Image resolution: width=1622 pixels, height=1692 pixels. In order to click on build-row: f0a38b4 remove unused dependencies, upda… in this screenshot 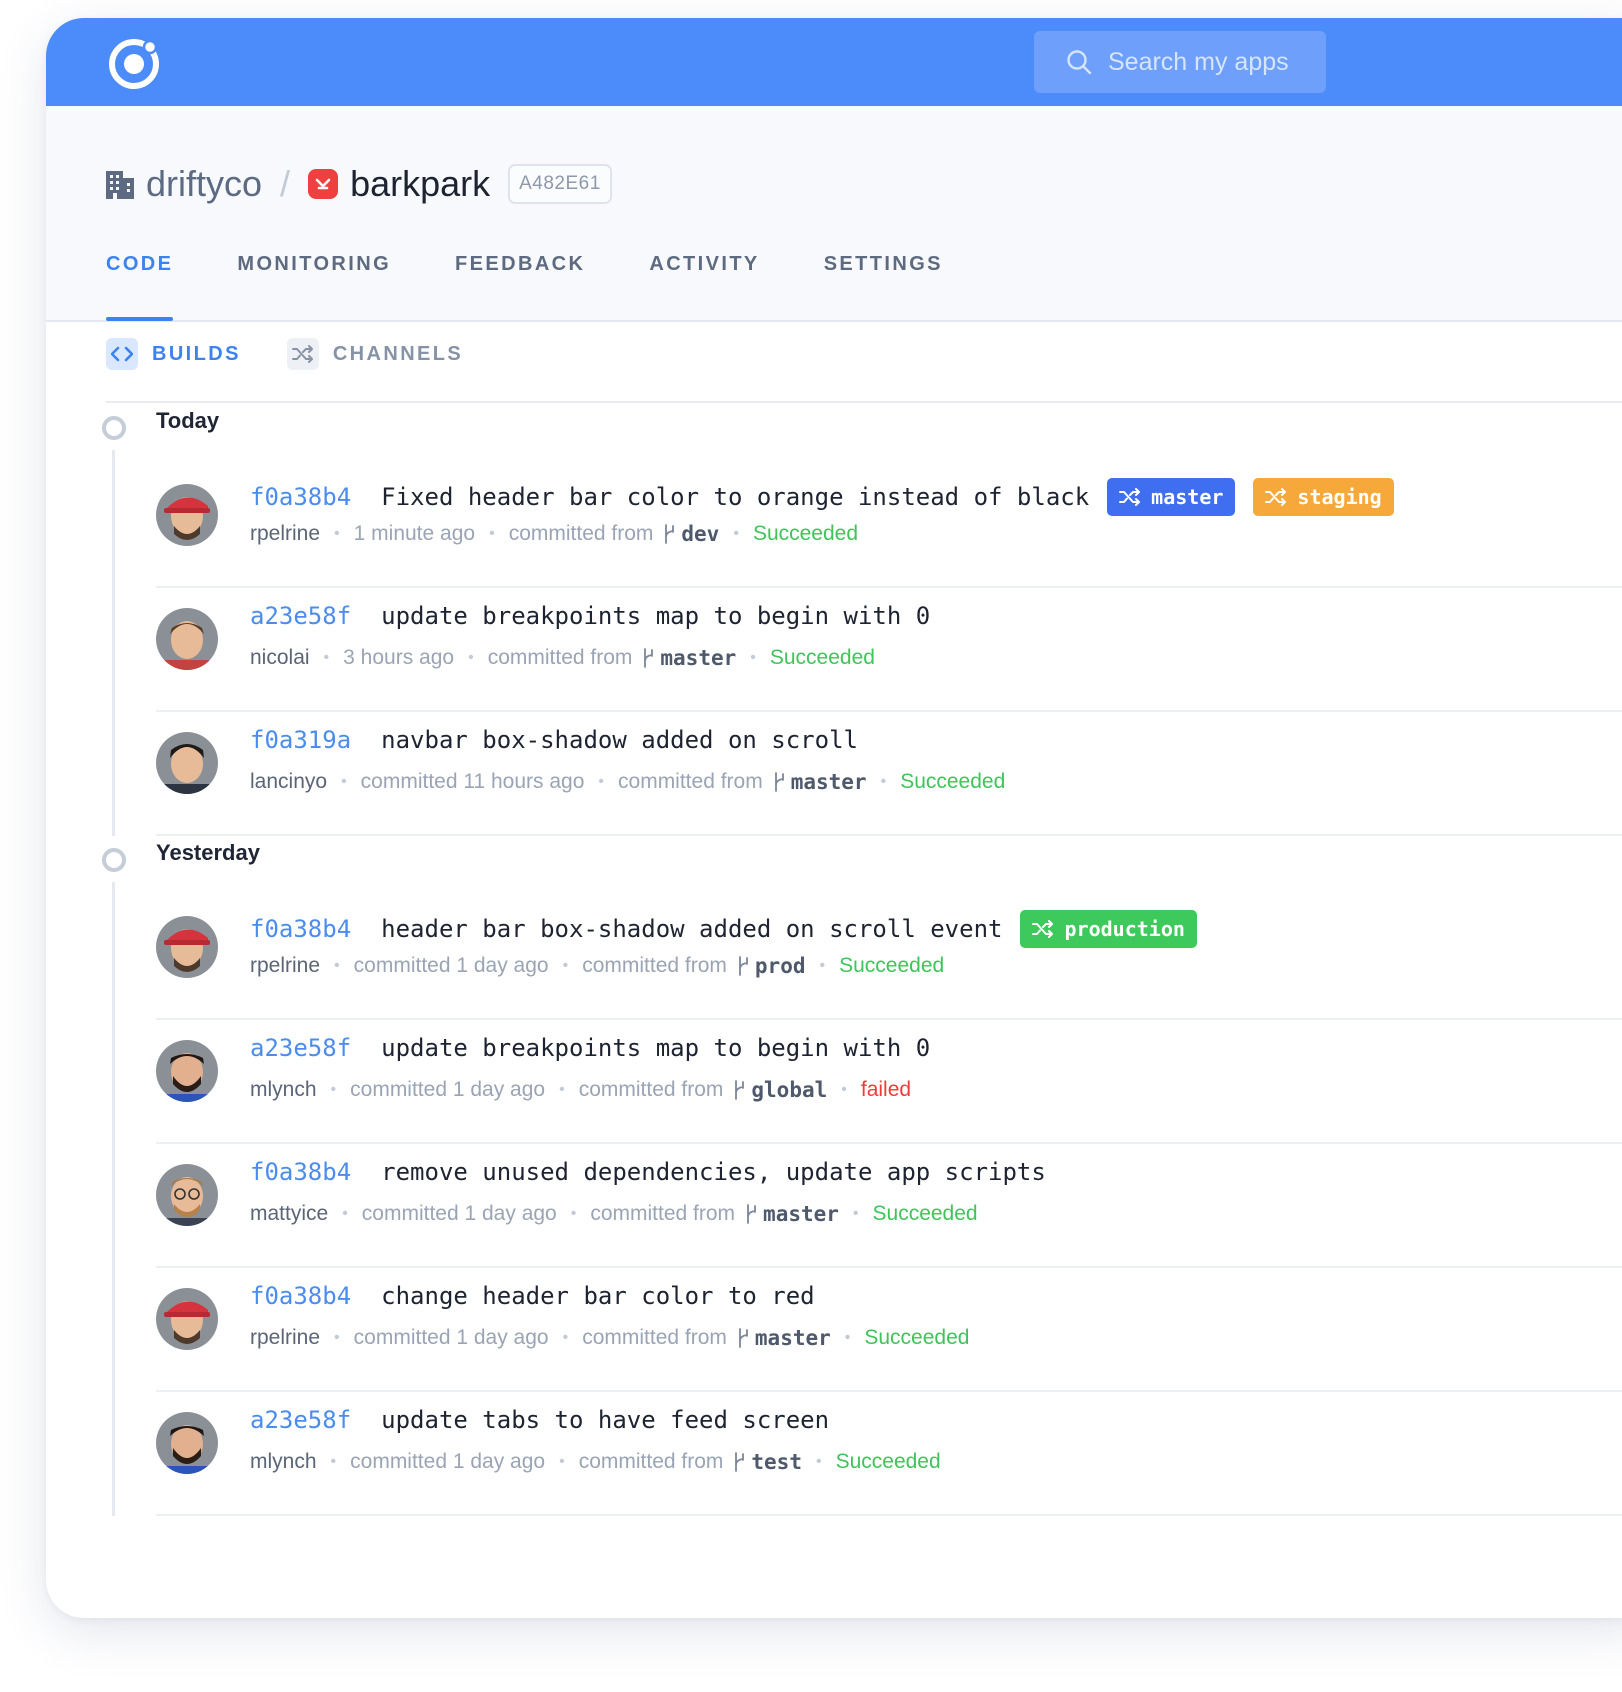, I will do `click(889, 1206)`.